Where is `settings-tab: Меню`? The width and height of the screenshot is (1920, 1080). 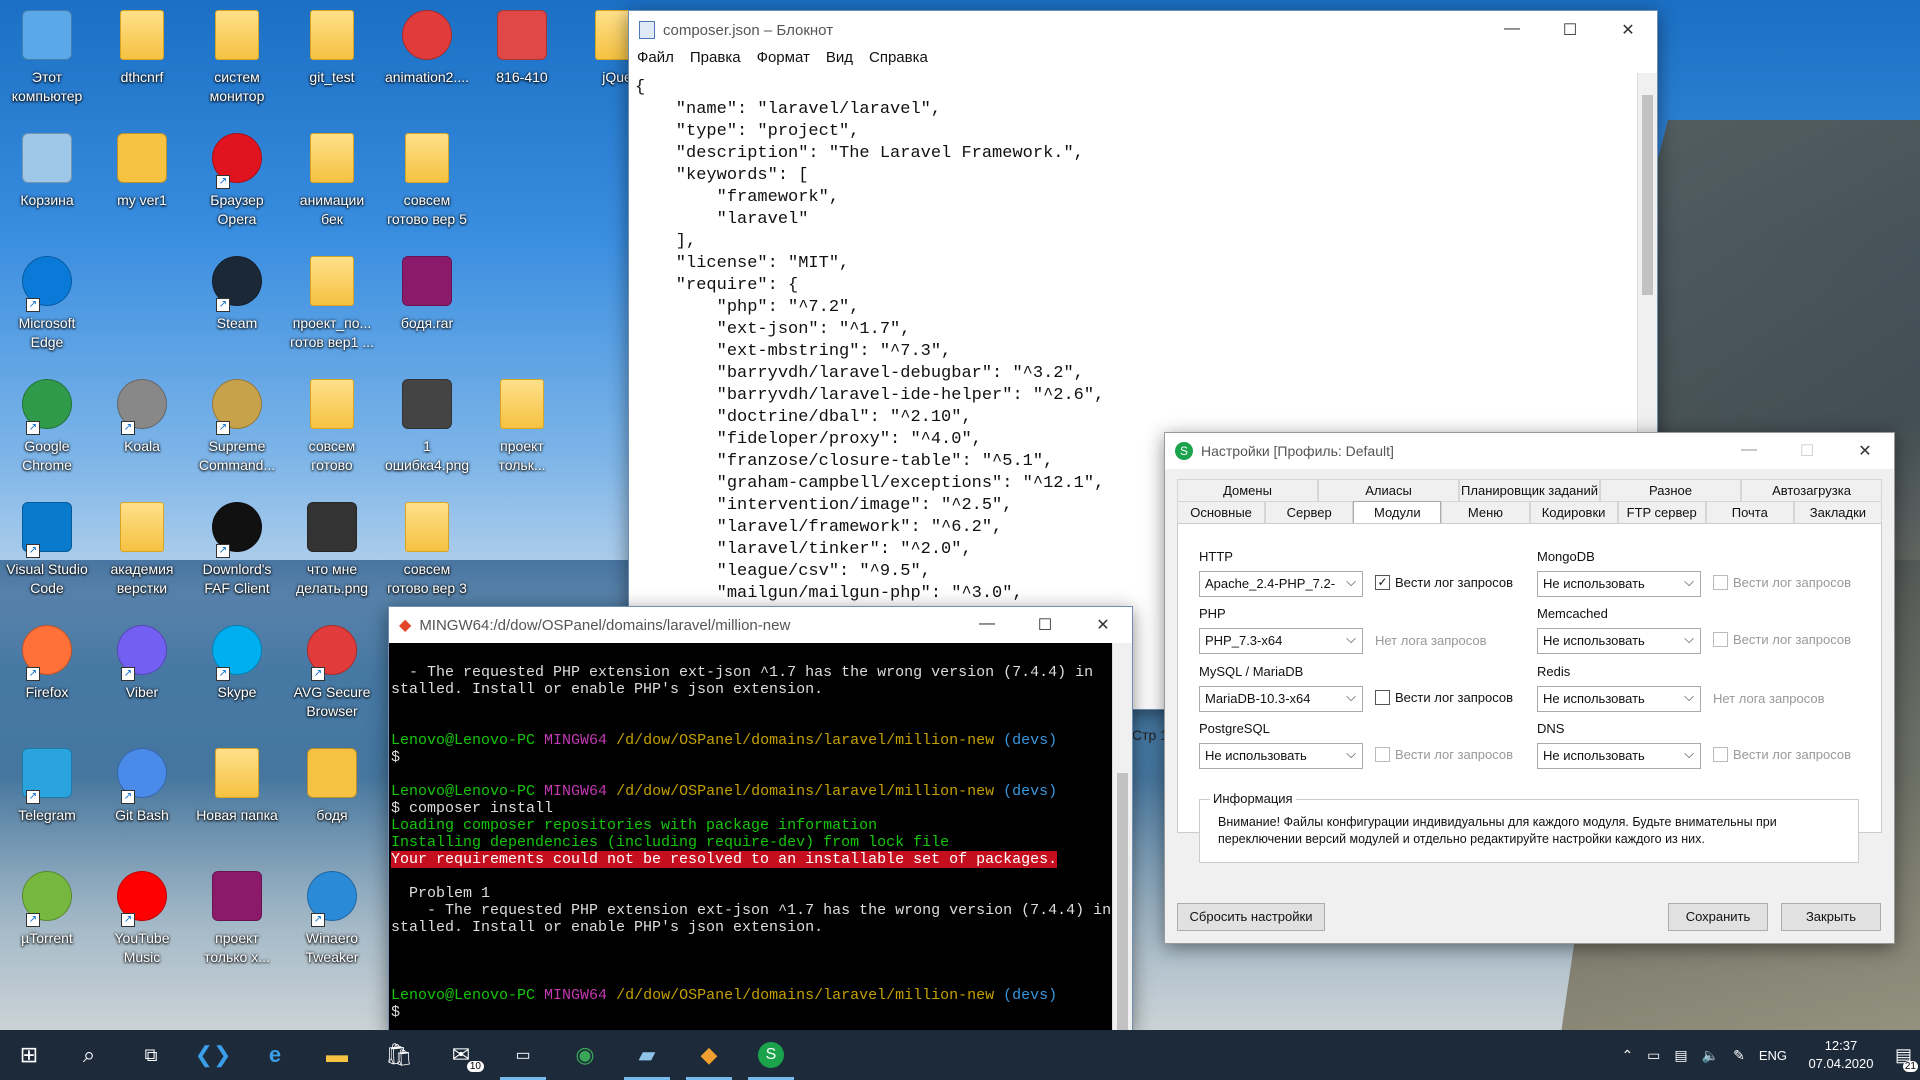
settings-tab: Меню is located at coordinates (1485, 512).